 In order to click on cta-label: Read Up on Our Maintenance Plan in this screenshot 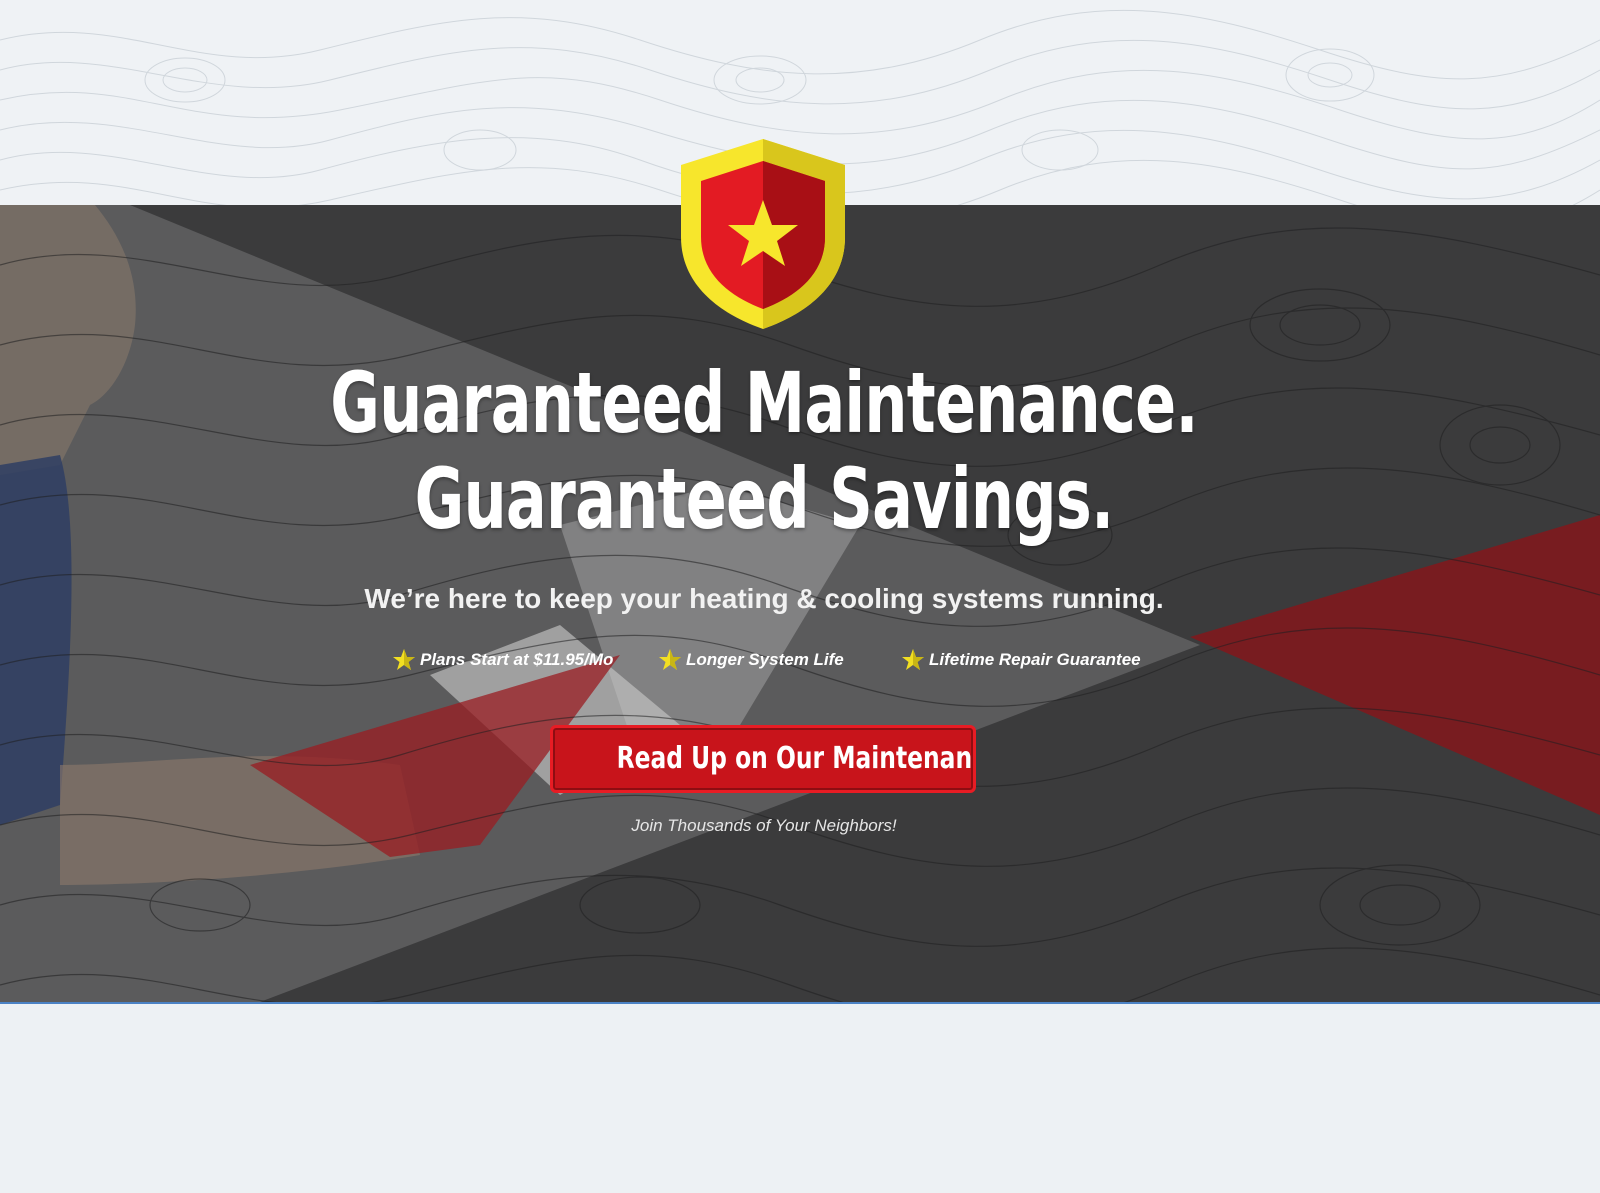, I will do `click(794, 758)`.